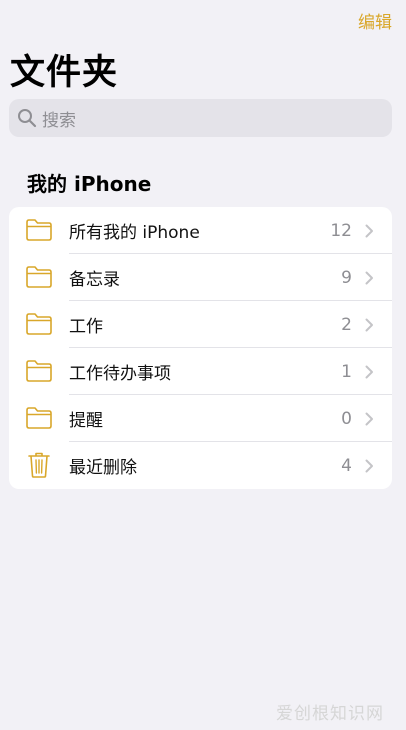  Describe the element at coordinates (27, 118) in the screenshot. I see `search-icon` at that location.